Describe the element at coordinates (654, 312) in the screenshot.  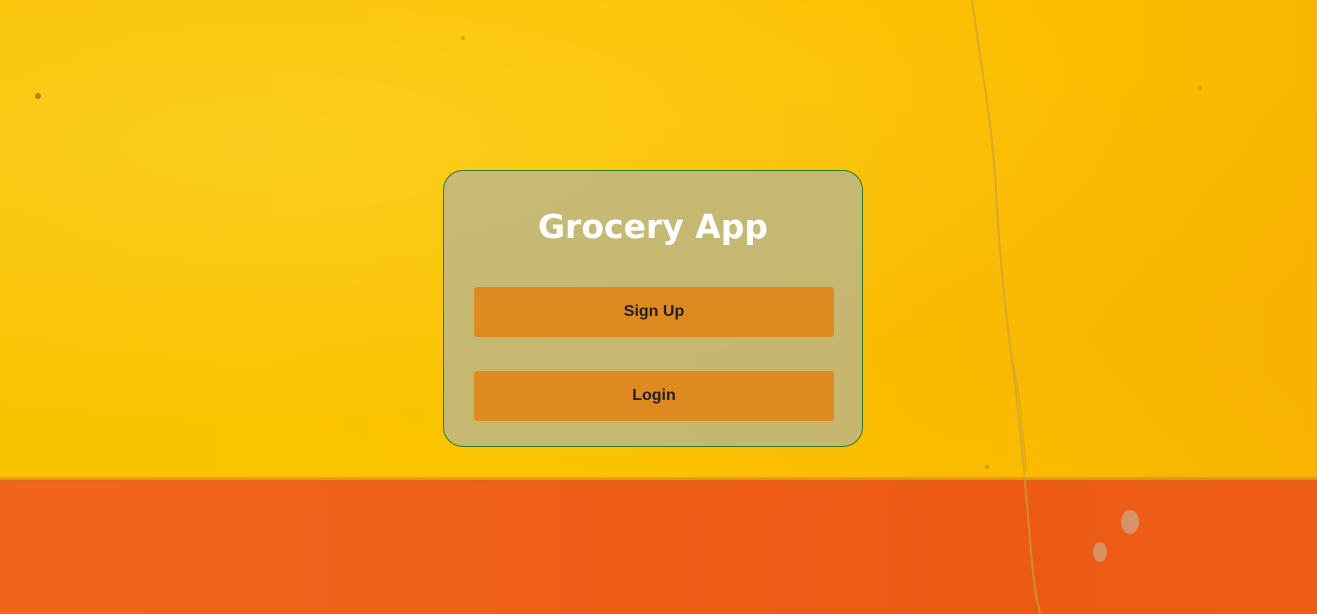
I see `signup-button: Sign Up` at that location.